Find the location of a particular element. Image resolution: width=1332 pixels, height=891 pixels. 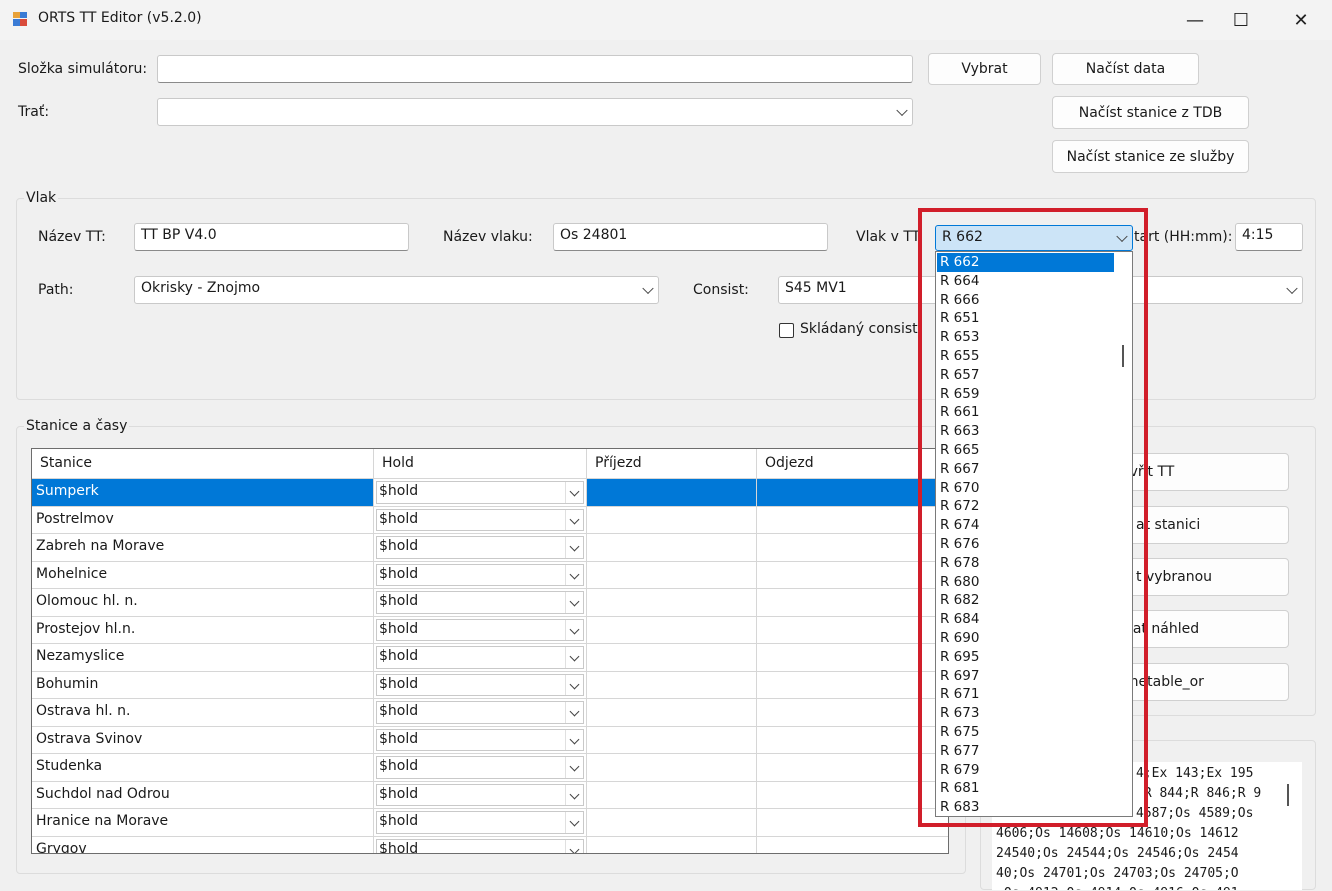

station-cell: Postrelmov is located at coordinates (203, 520).